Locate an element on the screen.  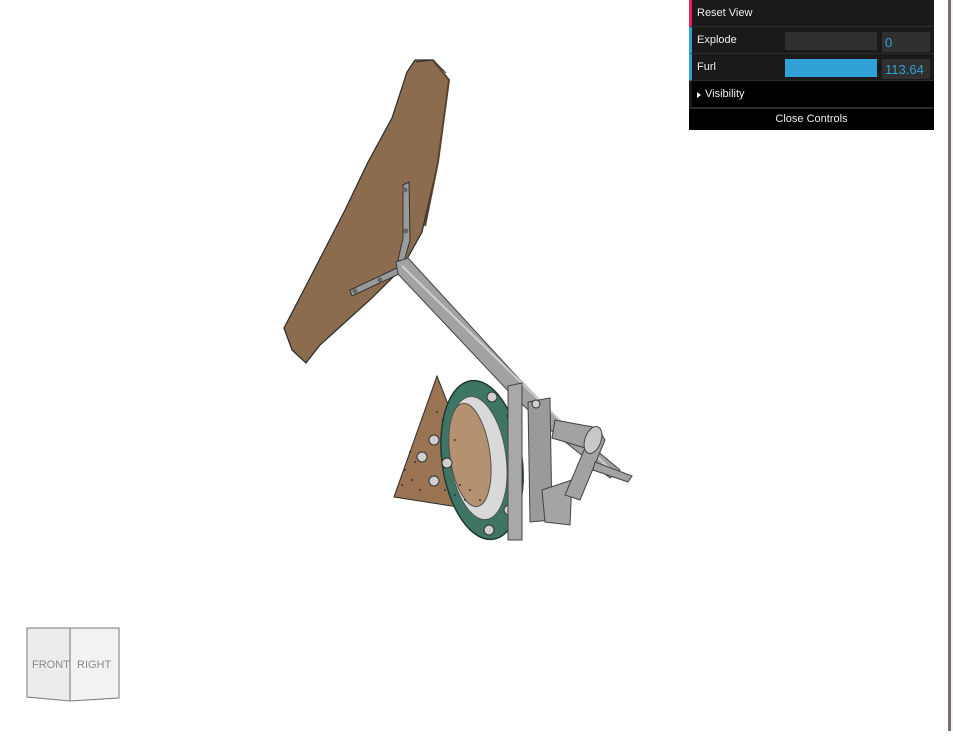
caret-right-icon is located at coordinates (699, 95).